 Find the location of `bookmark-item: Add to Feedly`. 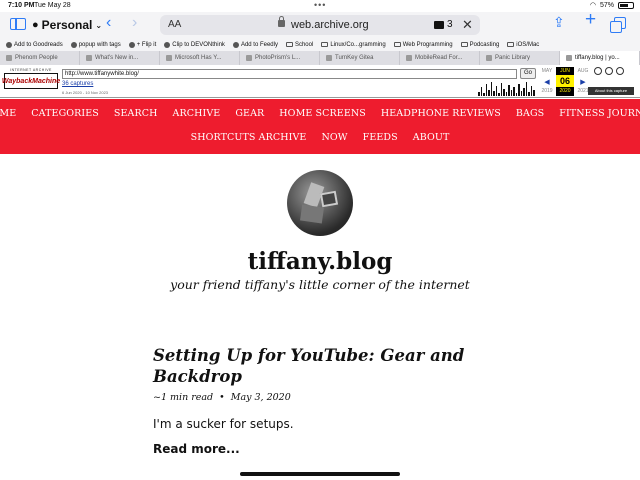

bookmark-item: Add to Feedly is located at coordinates (255, 44).